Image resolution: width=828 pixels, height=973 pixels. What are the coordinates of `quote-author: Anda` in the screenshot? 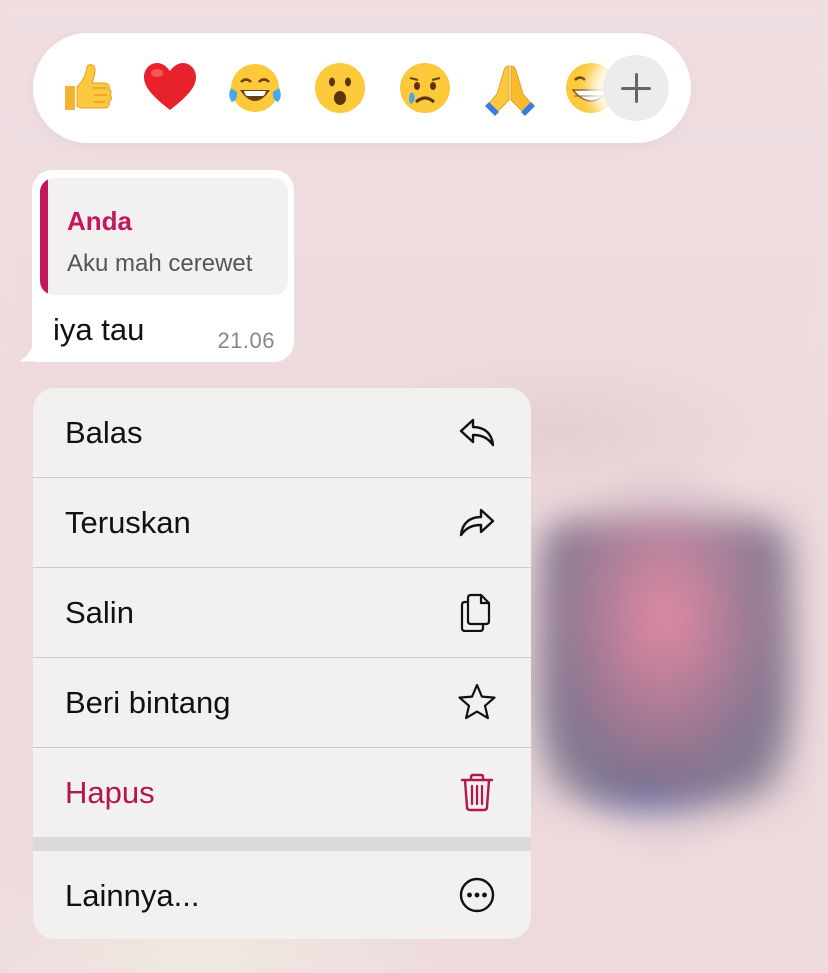 It's located at (99, 221).